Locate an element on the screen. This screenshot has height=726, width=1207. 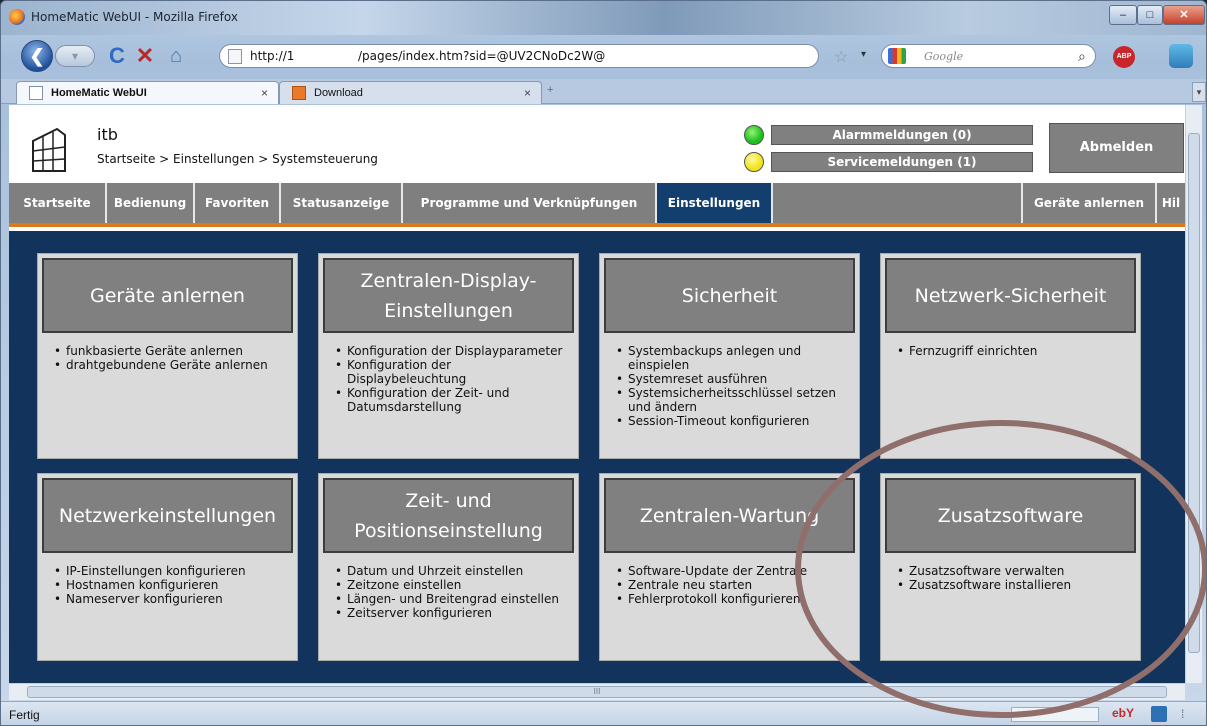
menu-item-geraete-anlernen: Geräte anlernen is located at coordinates (1090, 203).